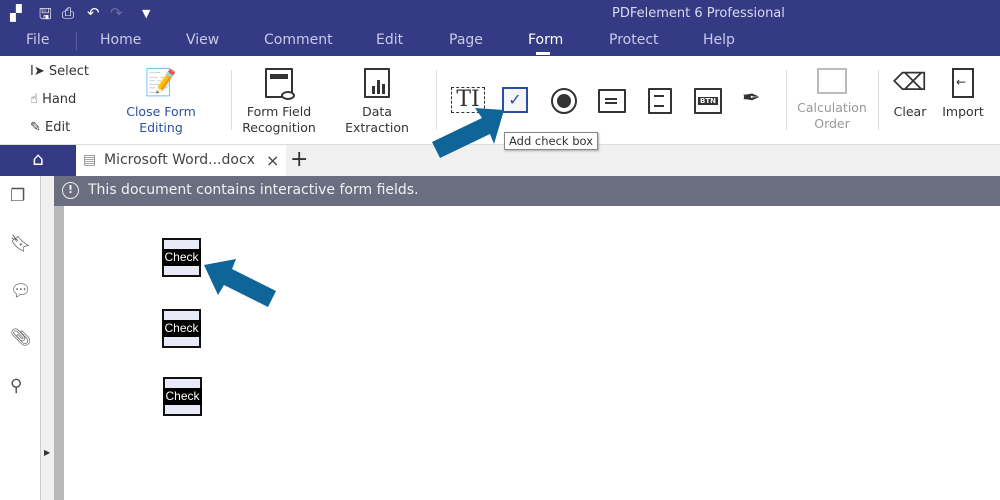  I want to click on menu-form: Form, so click(545, 40).